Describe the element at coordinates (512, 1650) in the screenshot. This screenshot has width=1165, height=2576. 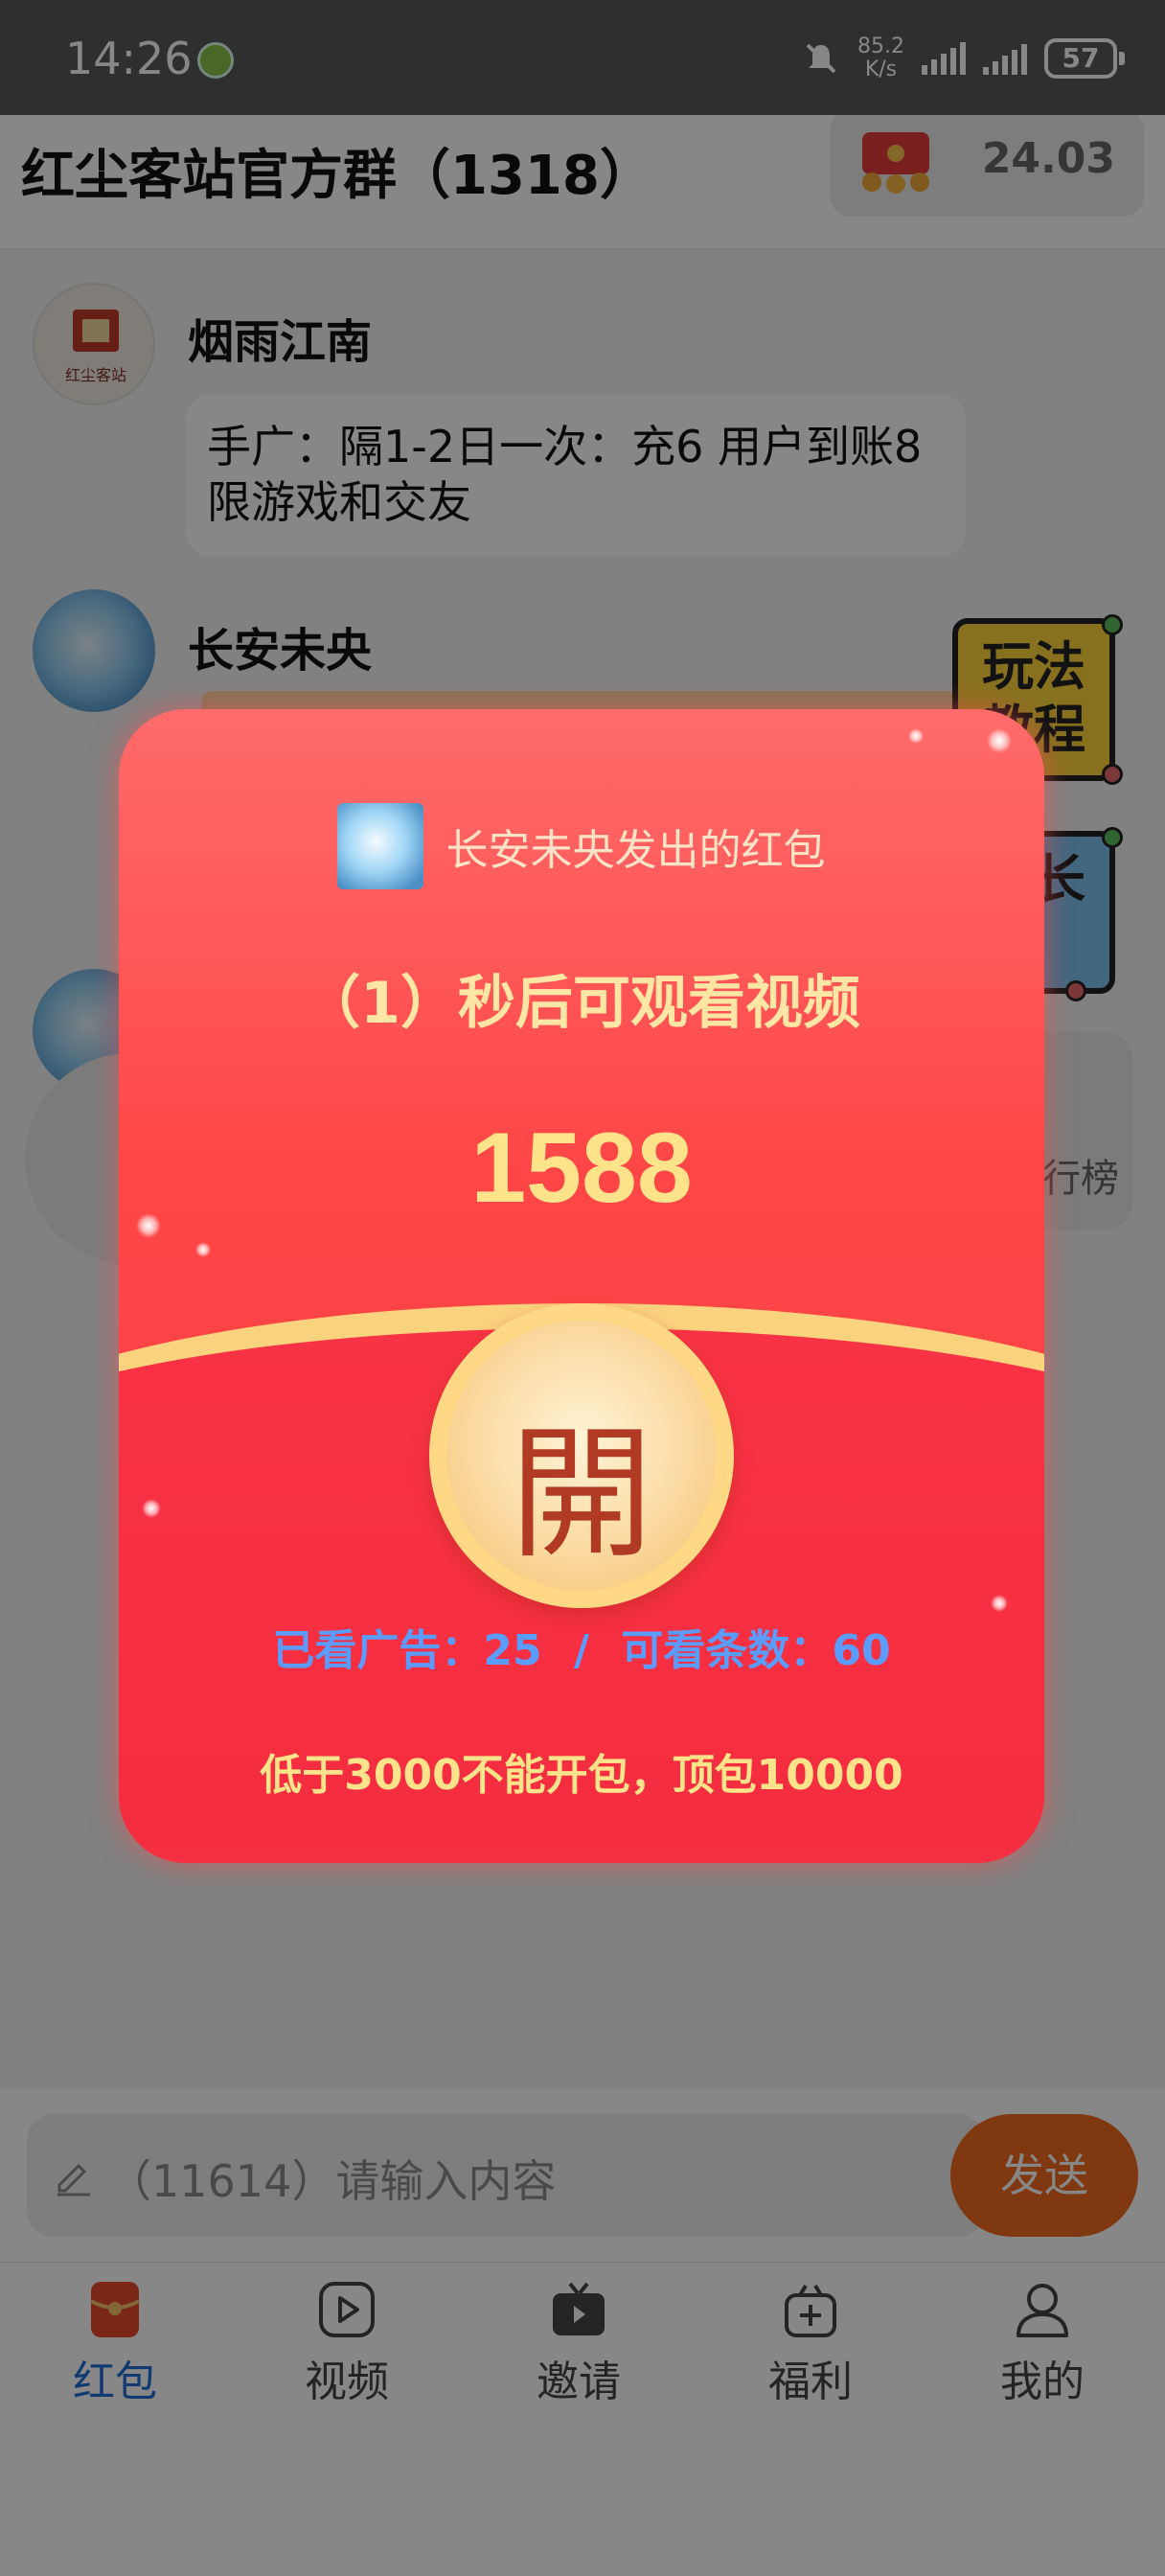
I see `watched-count: 25` at that location.